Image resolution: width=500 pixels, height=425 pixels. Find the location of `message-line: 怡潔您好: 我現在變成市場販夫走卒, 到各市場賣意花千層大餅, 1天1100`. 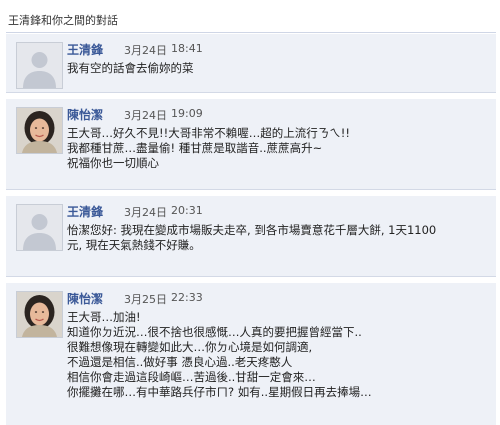

message-line: 怡潔您好: 我現在變成市場販夫走卒, 到各市場賣意花千層大餅, 1天1100 is located at coordinates (252, 230).